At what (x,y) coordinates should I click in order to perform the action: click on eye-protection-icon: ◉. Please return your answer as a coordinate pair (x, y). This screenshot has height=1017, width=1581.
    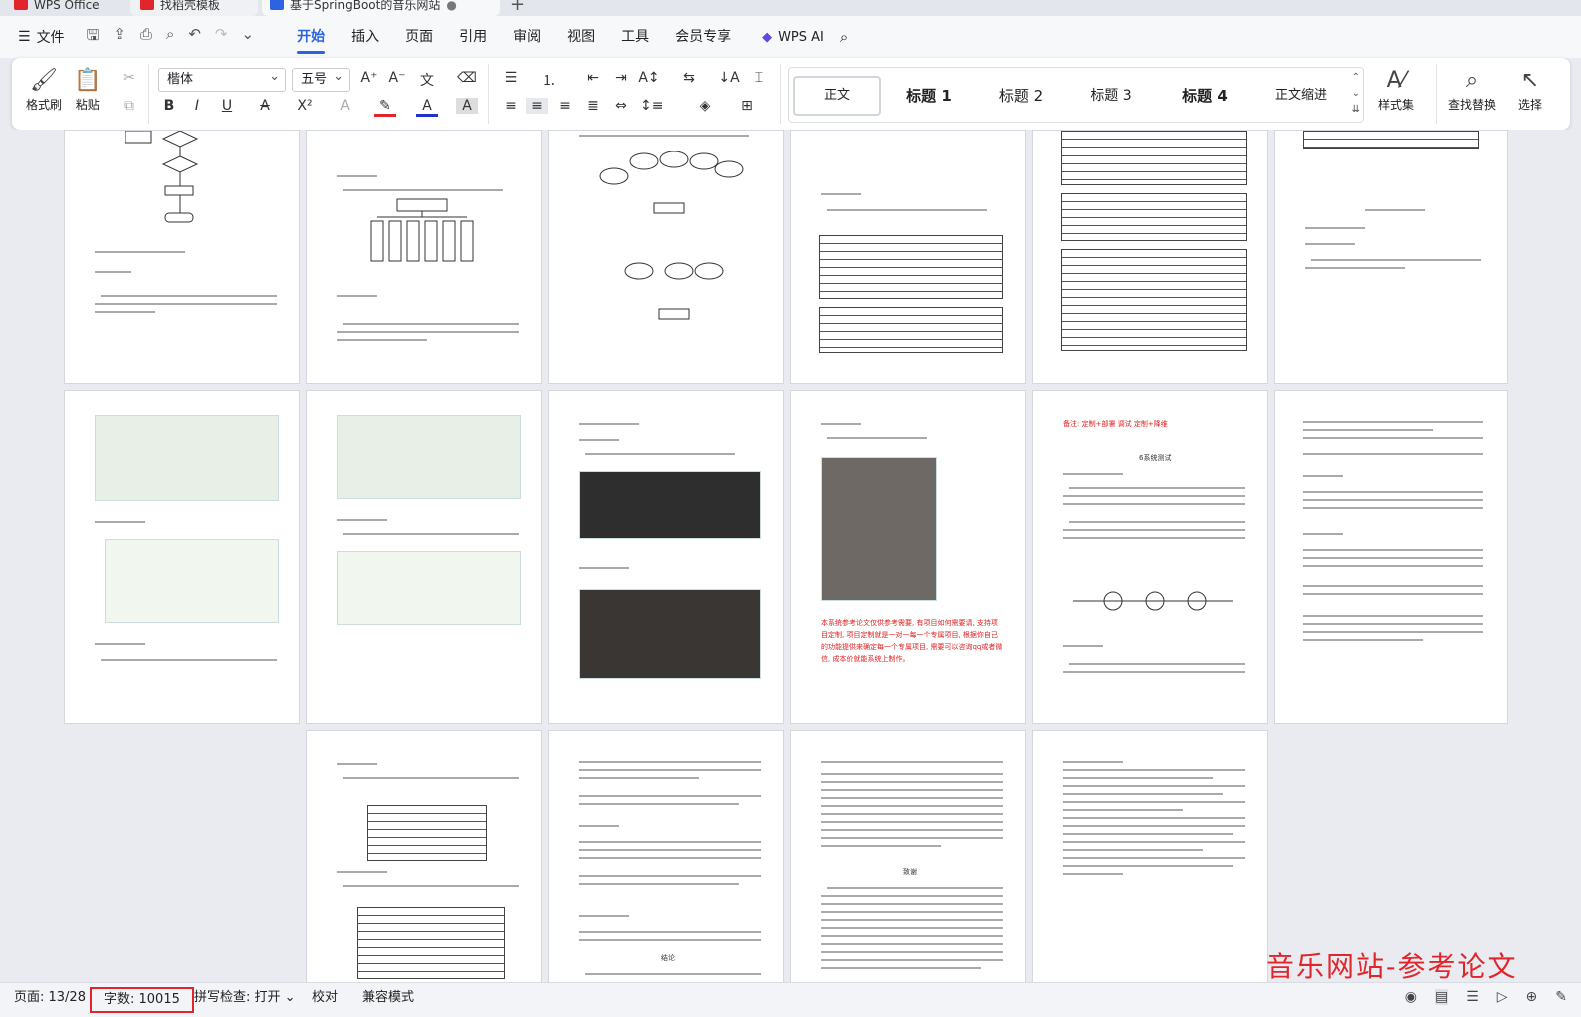
    Looking at the image, I should click on (1411, 997).